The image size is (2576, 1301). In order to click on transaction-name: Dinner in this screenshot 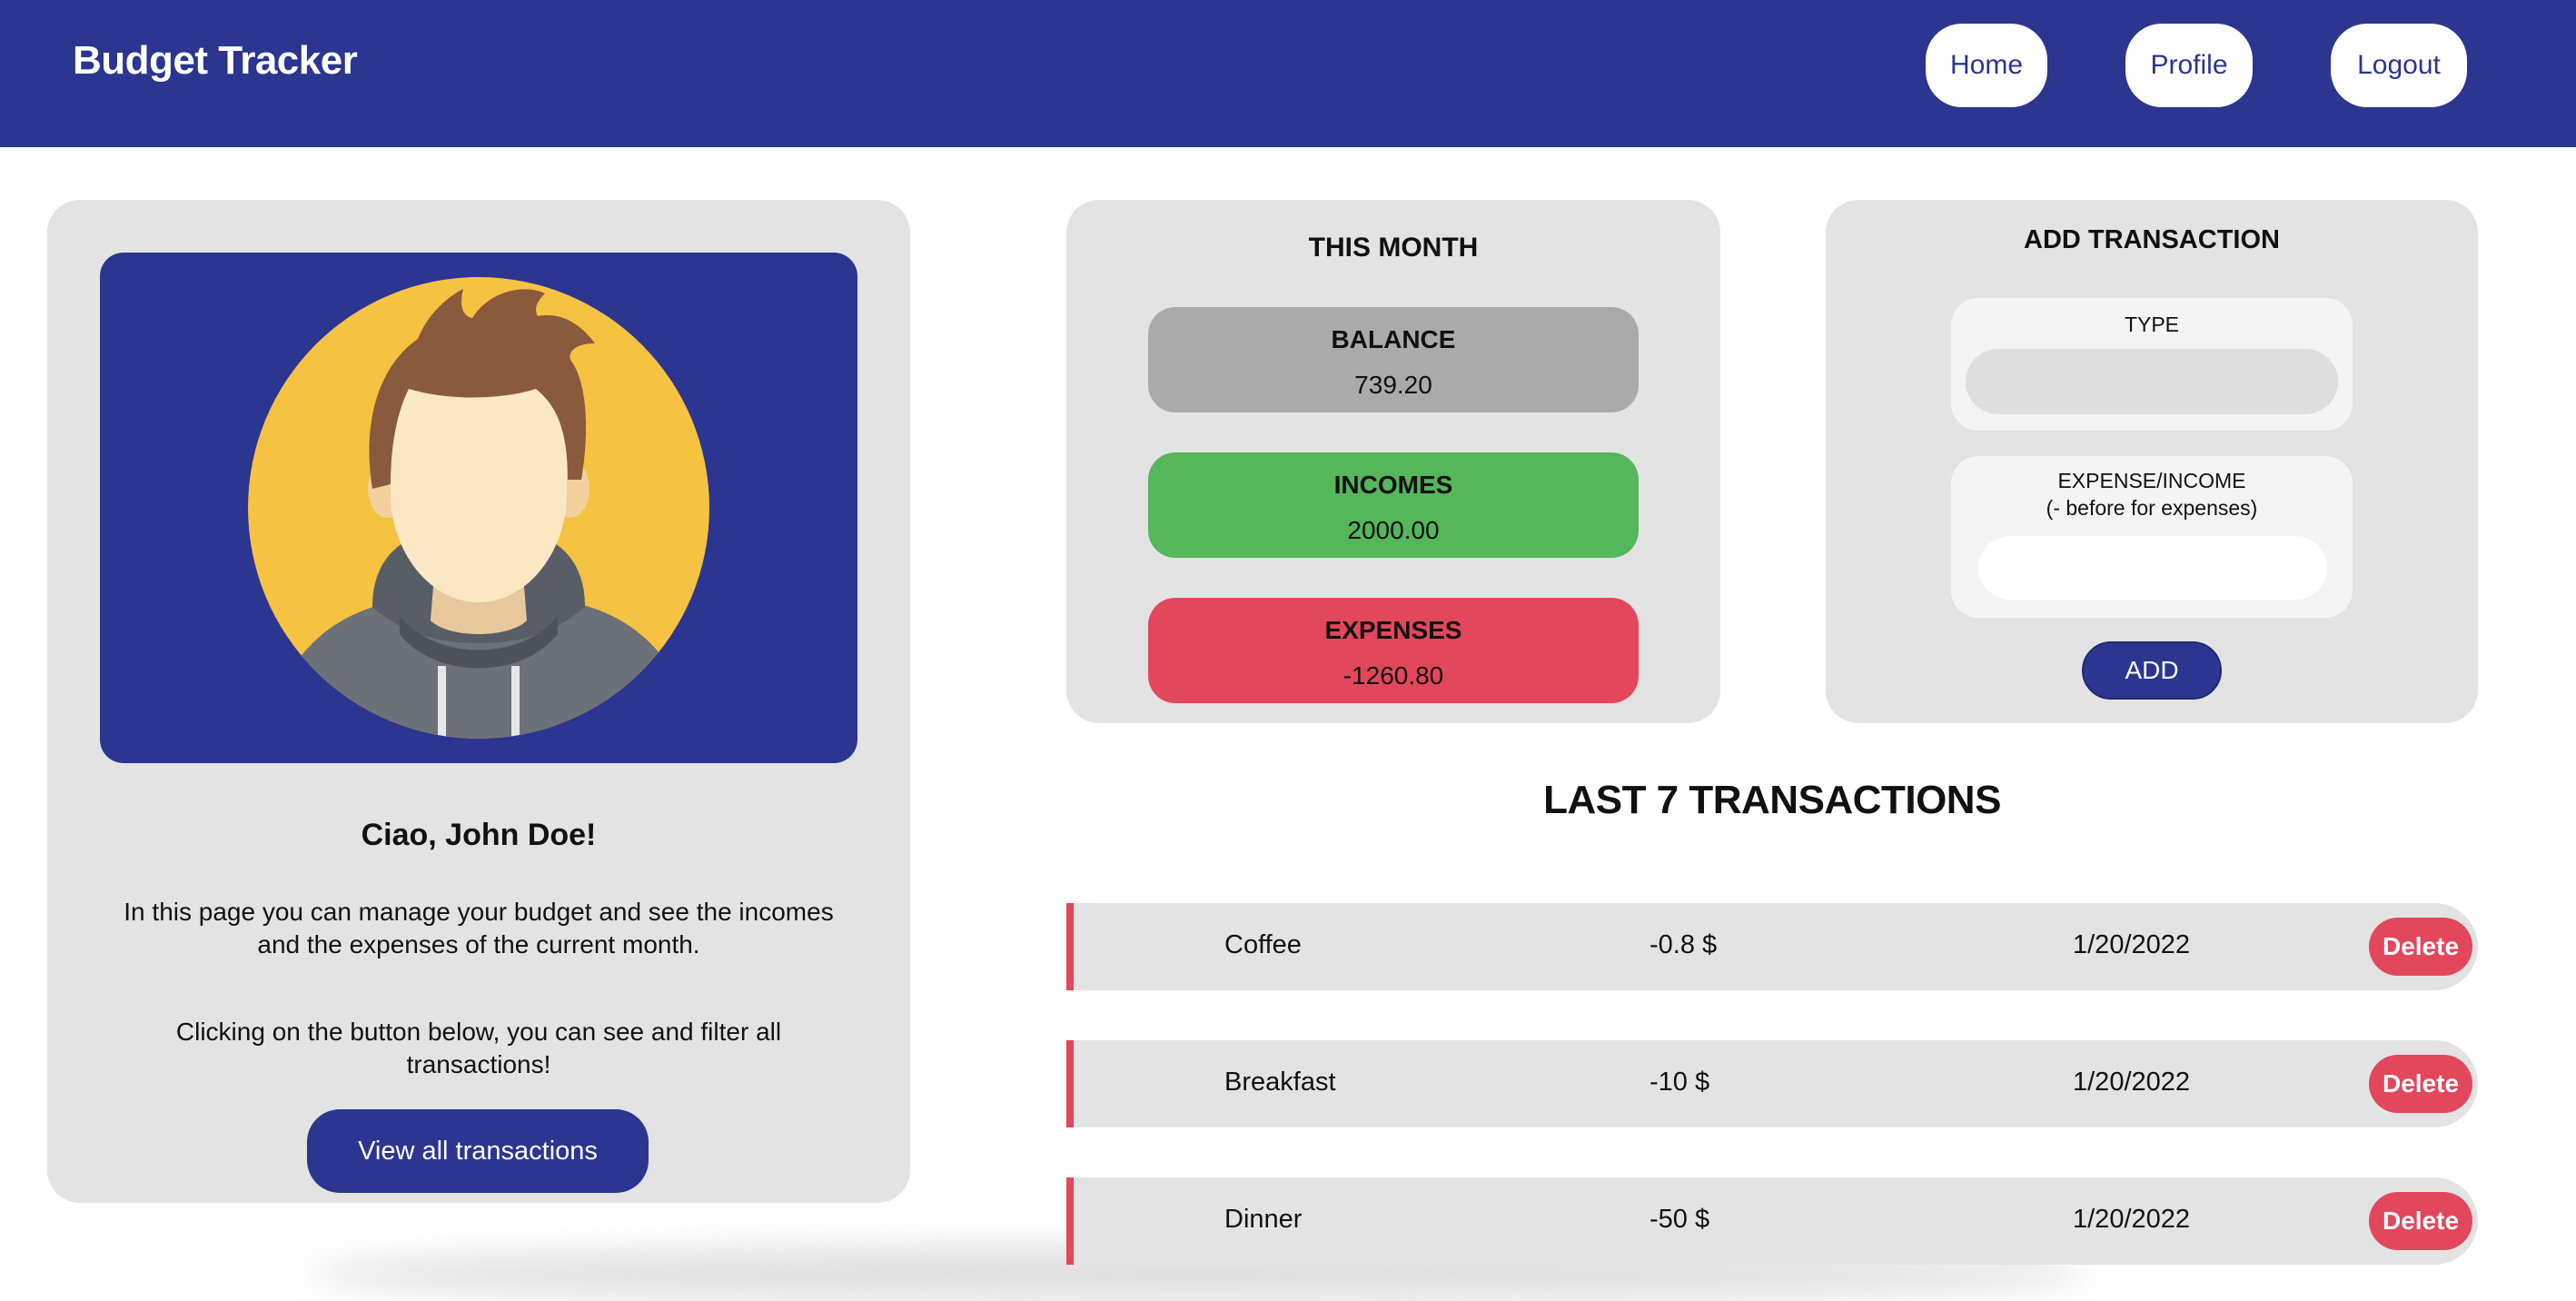, I will do `click(1263, 1219)`.